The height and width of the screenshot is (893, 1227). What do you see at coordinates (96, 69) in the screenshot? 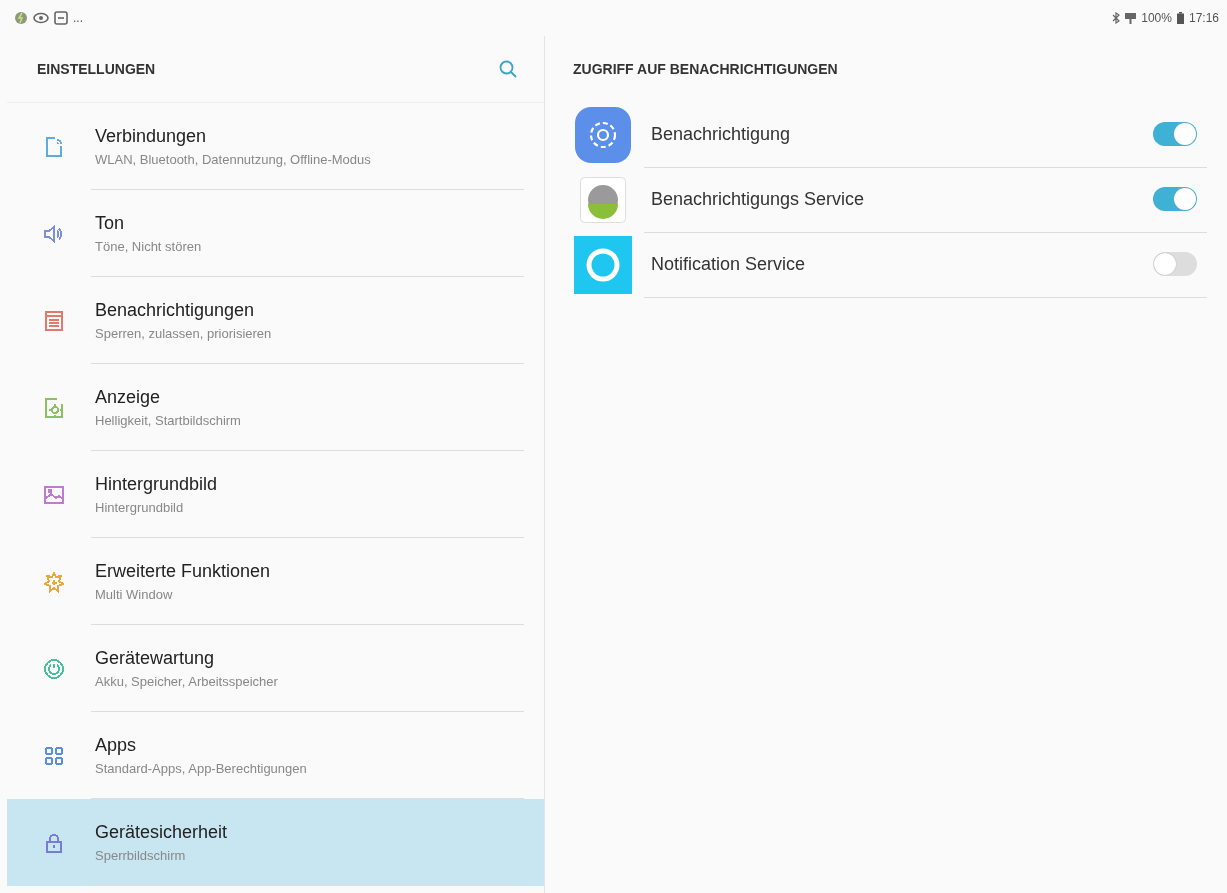
I see `panel-title: EINSTELLUNGEN` at bounding box center [96, 69].